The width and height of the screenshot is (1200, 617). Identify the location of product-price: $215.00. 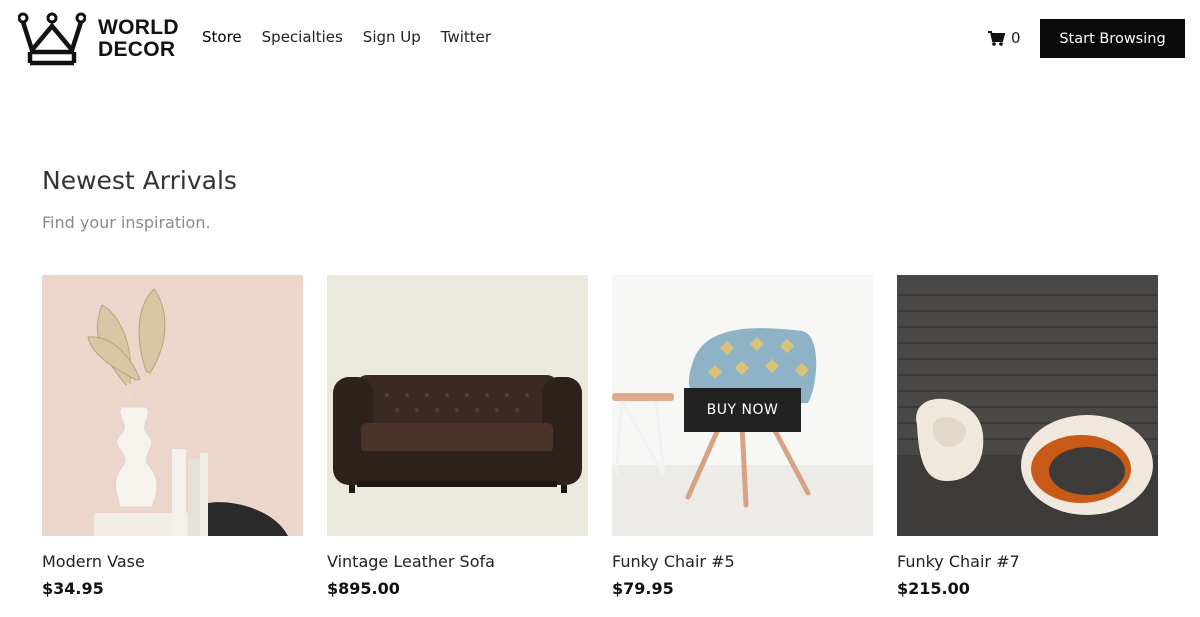
(933, 588).